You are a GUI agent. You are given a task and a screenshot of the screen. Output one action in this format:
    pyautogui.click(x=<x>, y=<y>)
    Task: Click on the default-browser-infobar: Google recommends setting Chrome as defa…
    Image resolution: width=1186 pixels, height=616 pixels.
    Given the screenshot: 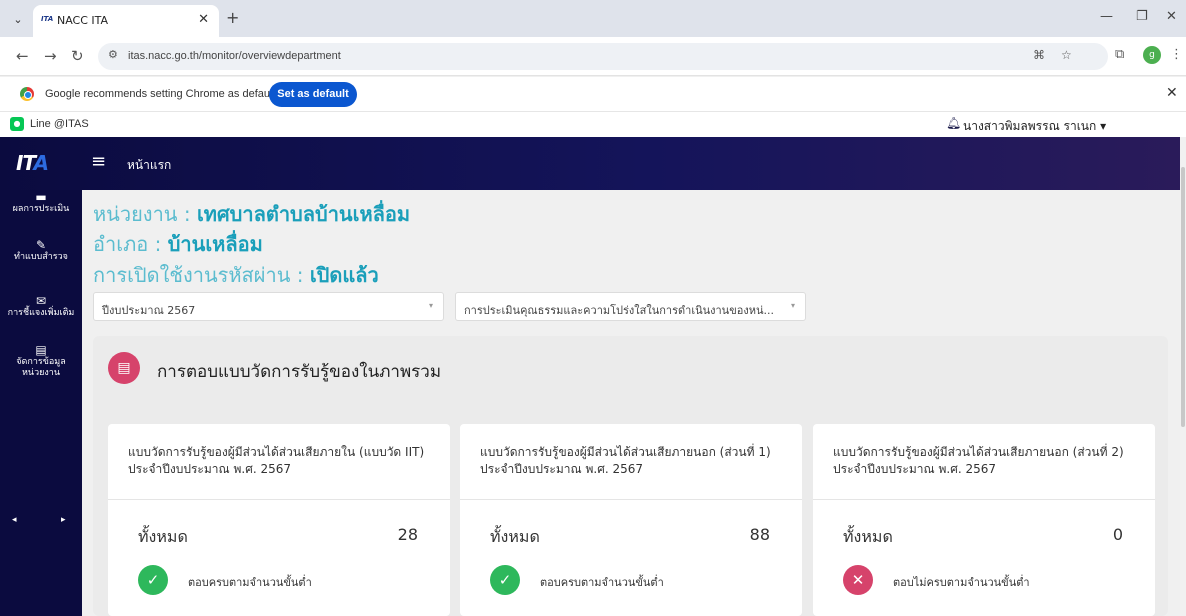 What is the action you would take?
    pyautogui.click(x=593, y=94)
    